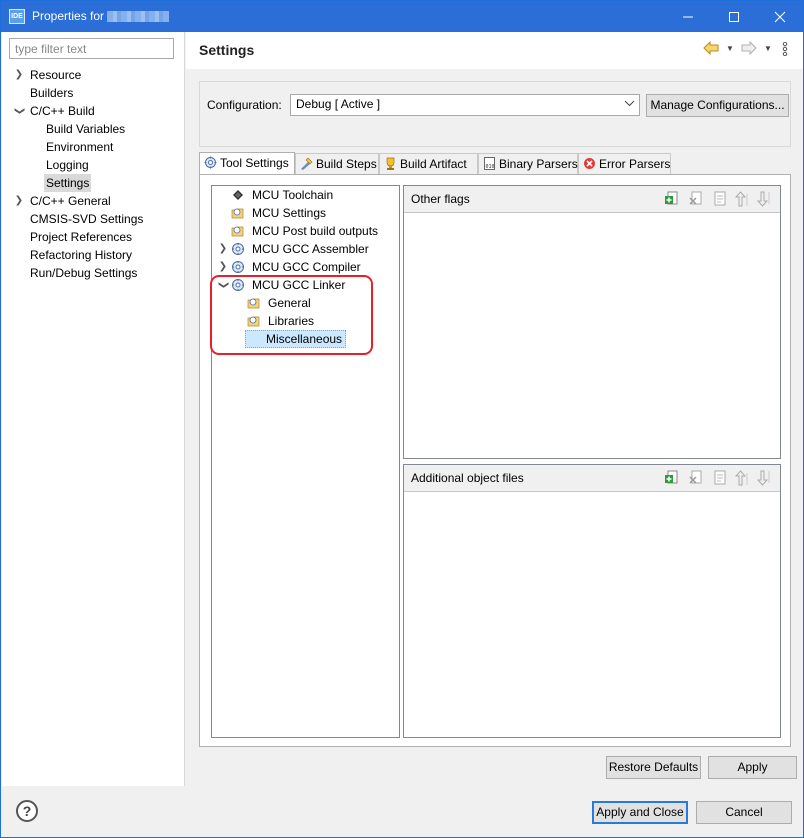 This screenshot has width=804, height=838. Describe the element at coordinates (640, 812) in the screenshot. I see `apply-and-close-button: Apply and Close` at that location.